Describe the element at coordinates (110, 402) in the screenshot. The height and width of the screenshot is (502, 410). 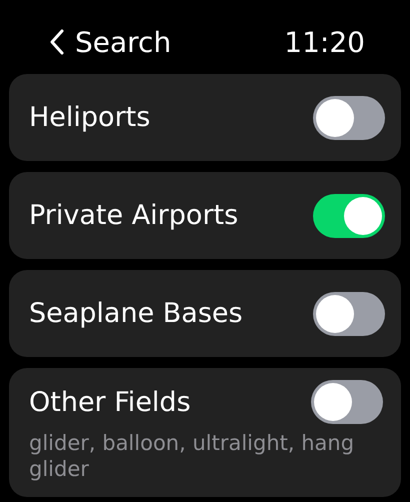
I see `setting-label: Other Fields` at that location.